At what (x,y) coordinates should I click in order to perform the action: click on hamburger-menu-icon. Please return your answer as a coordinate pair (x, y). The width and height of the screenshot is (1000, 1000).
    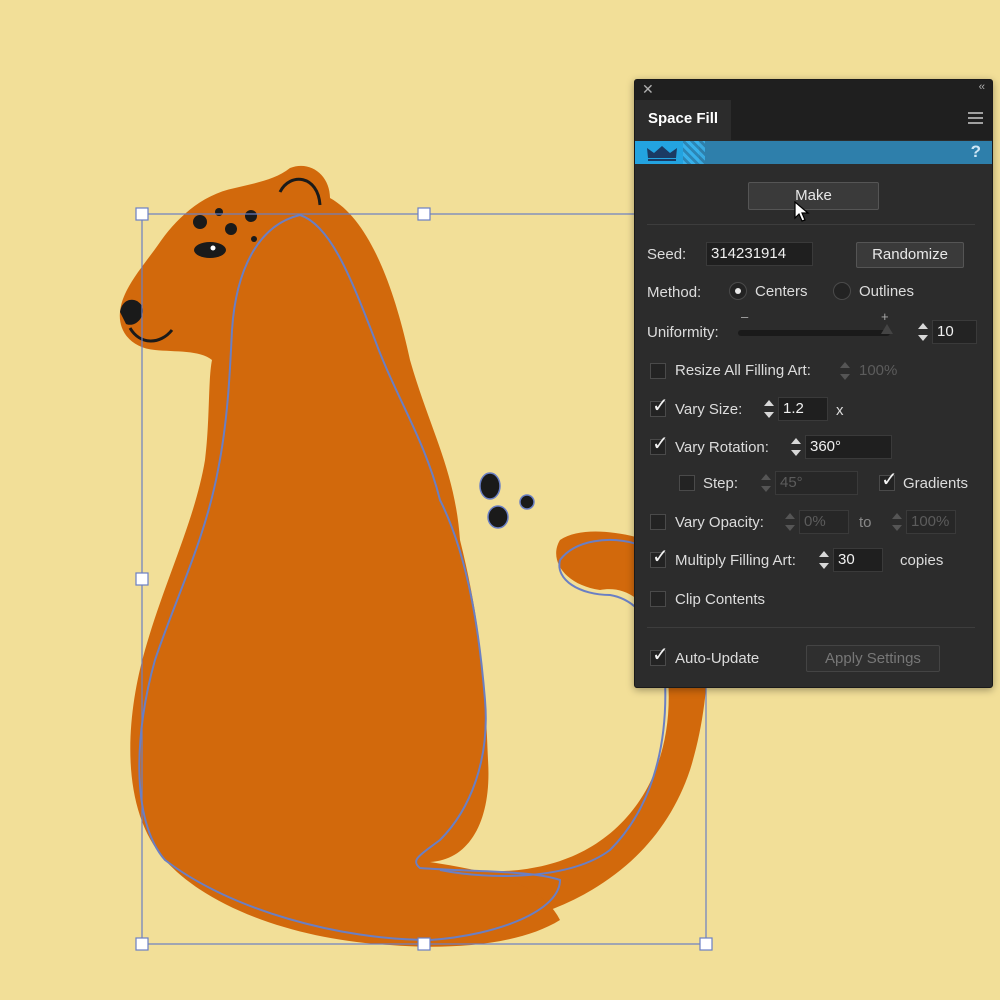
    Looking at the image, I should click on (975, 119).